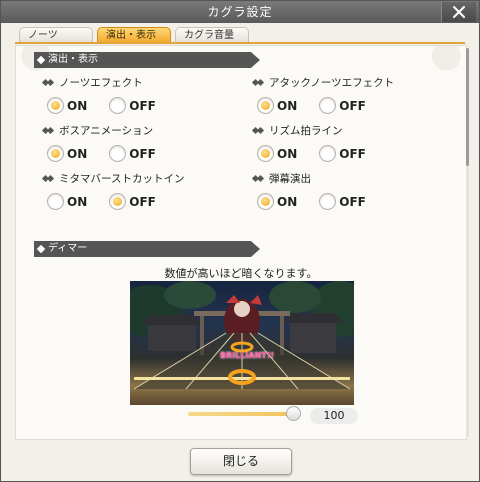  I want to click on setting-boss-animation: ボスアニメーション ON OFF, so click(137, 143).